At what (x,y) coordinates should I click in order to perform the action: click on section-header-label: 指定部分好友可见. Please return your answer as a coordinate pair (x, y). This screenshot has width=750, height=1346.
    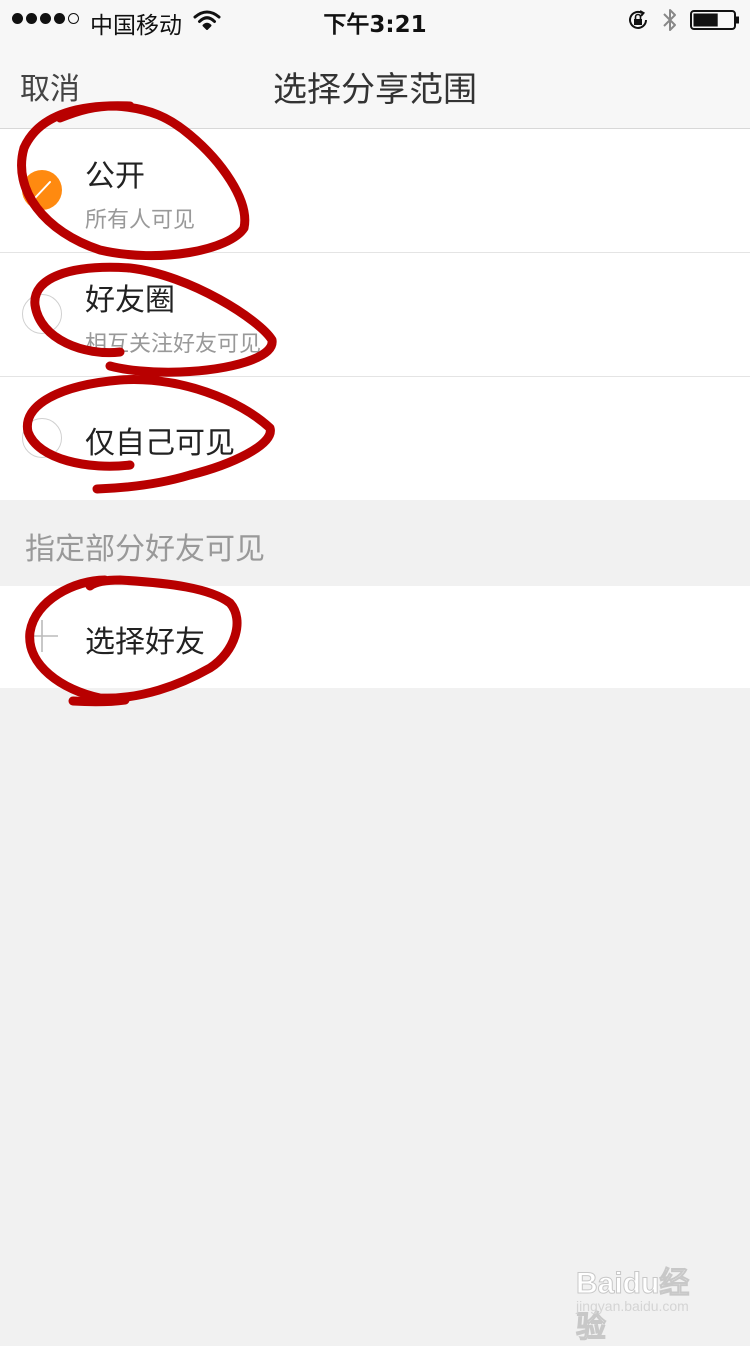
    Looking at the image, I should click on (145, 549).